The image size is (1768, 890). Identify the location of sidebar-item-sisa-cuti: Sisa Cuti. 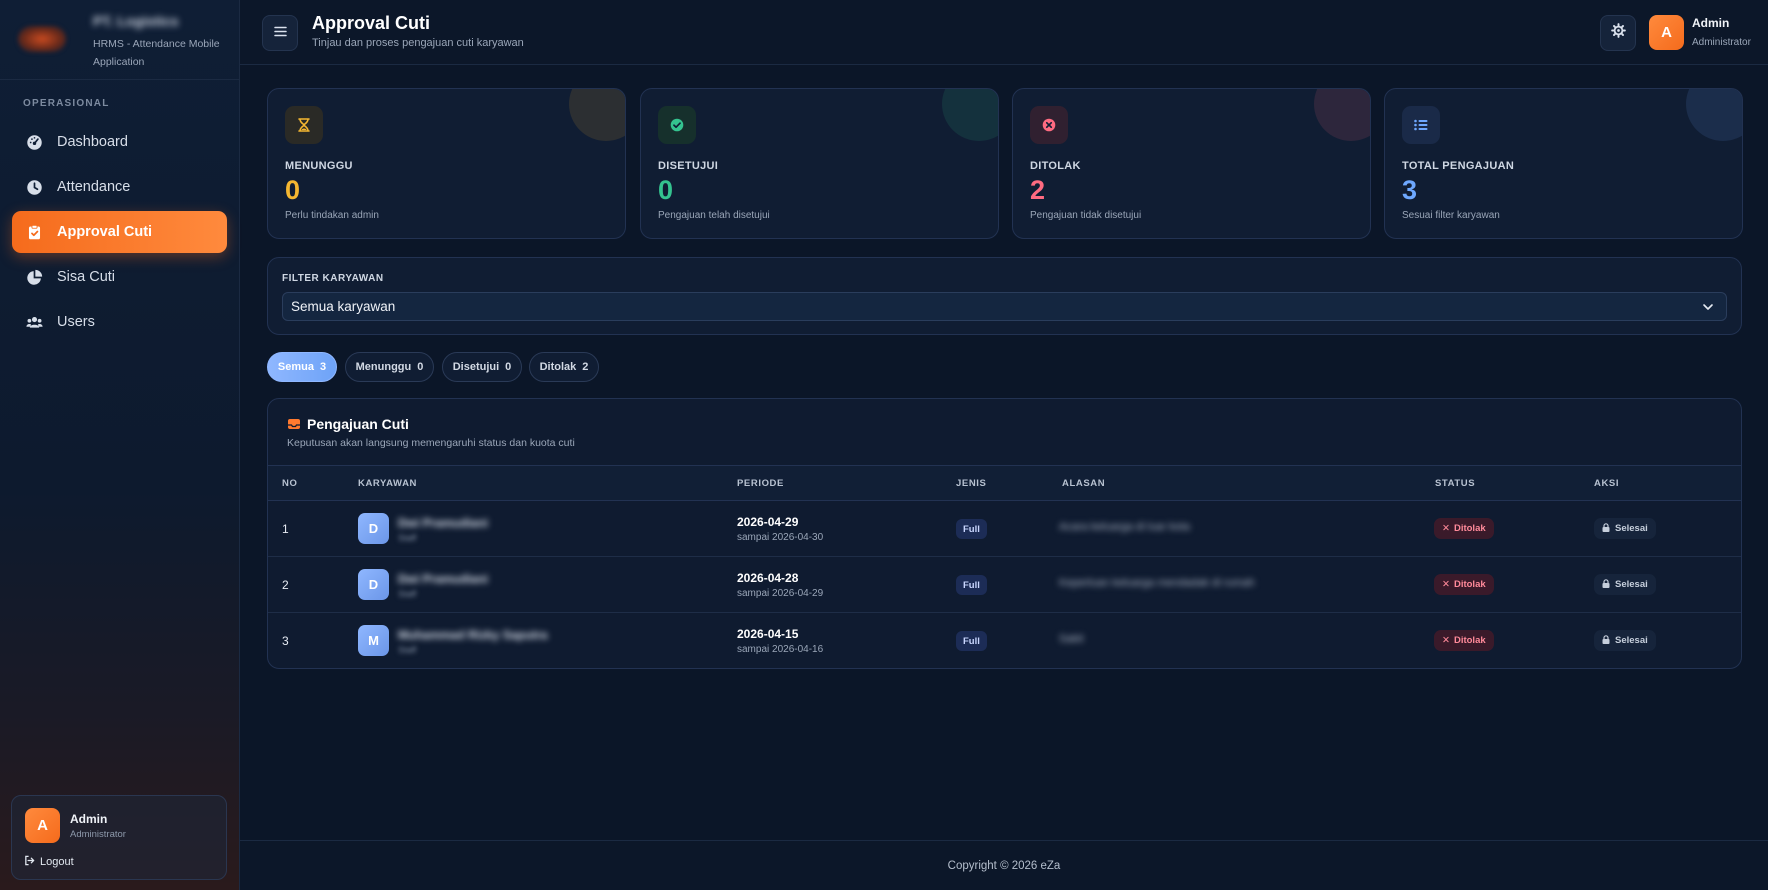
(119, 277).